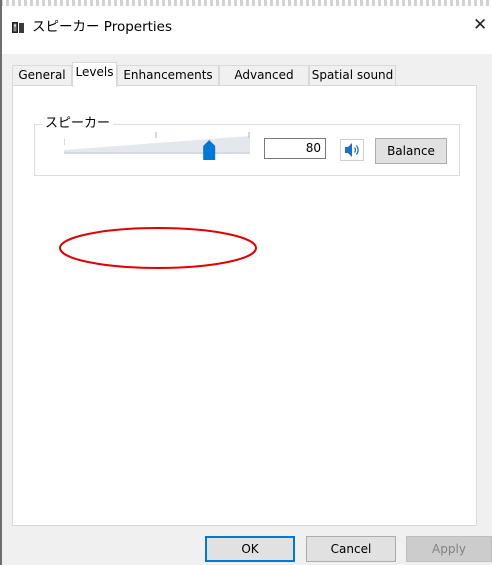 Image resolution: width=492 pixels, height=565 pixels. I want to click on red-ellipse-annotation, so click(158, 248).